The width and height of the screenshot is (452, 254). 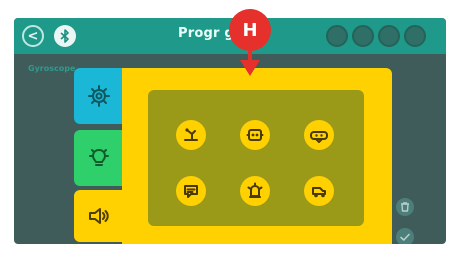 I want to click on robot-arm-icon, so click(x=191, y=134).